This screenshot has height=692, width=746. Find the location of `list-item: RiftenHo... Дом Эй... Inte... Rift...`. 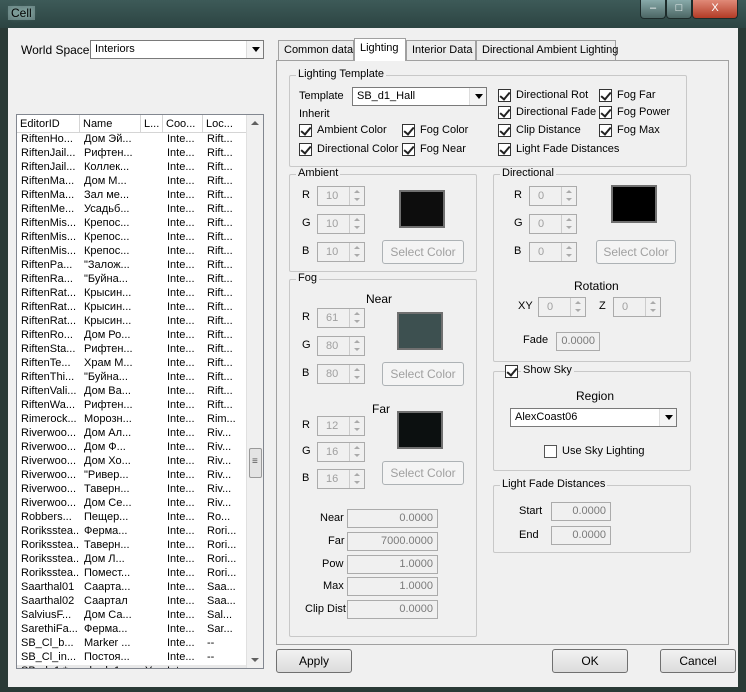

list-item: RiftenHo... Дом Эй... Inte... Rift... is located at coordinates (132, 140).